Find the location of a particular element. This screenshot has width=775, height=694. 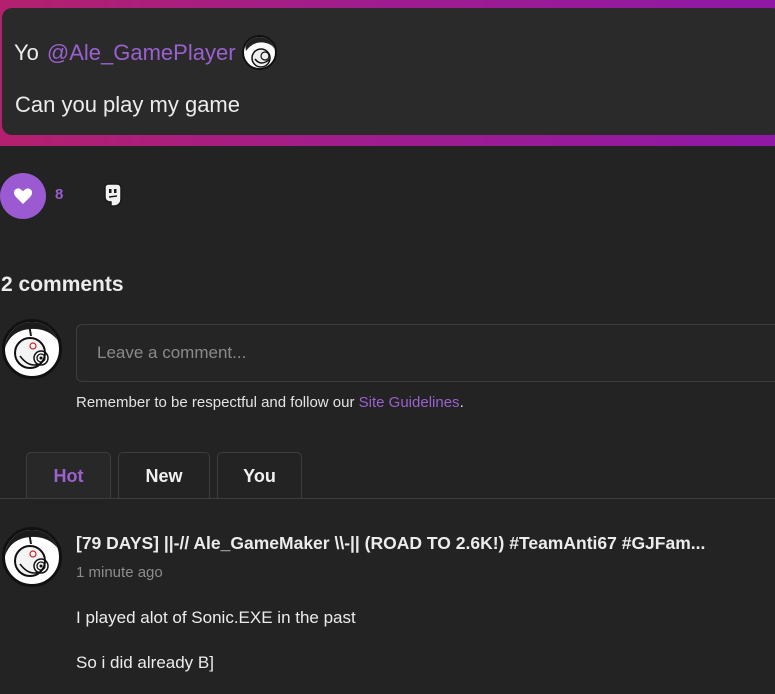

guidelines-suffix: . is located at coordinates (461, 402).